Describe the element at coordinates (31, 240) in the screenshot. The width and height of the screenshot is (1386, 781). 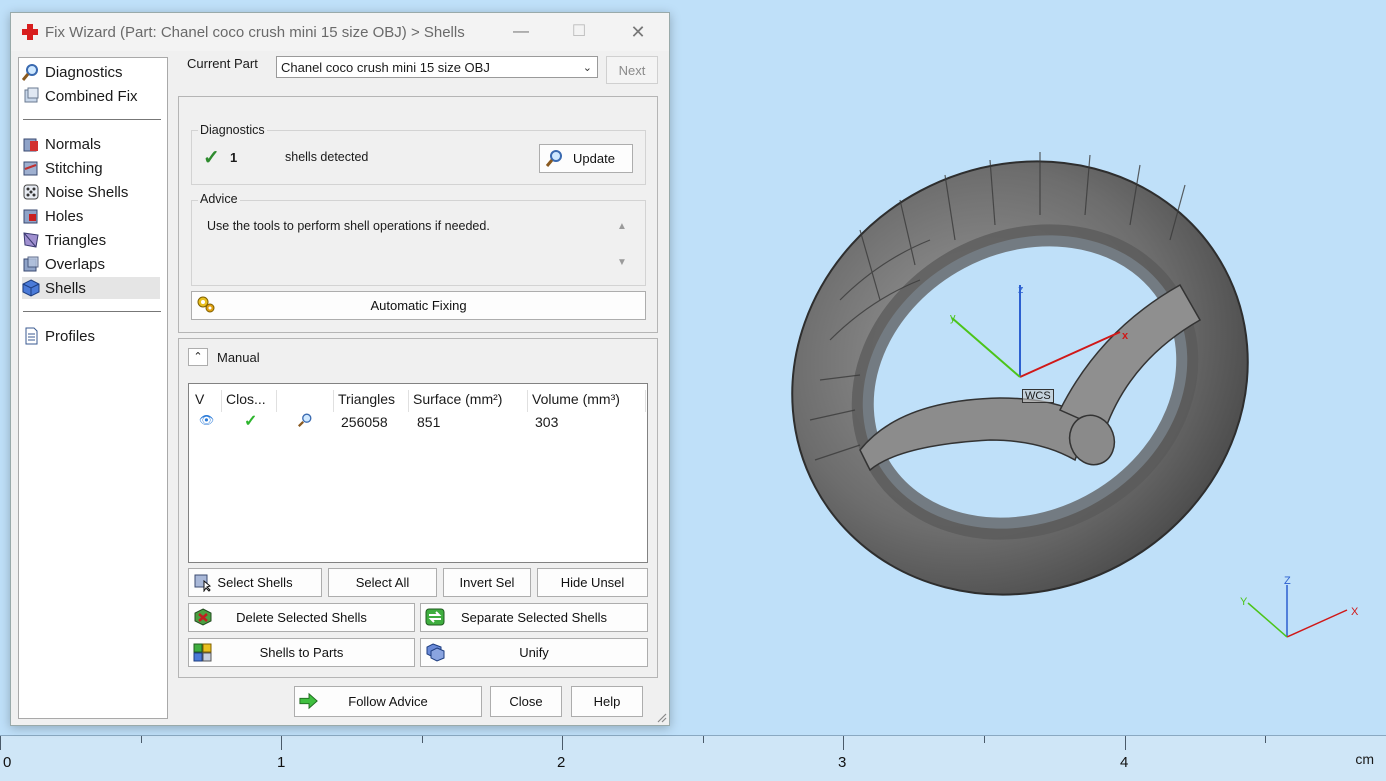
I see `triangle-prism-icon` at that location.